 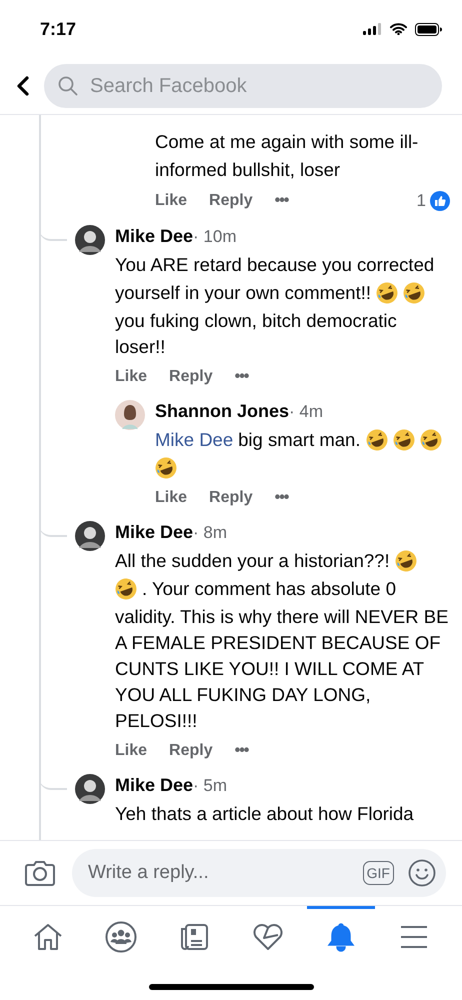 I want to click on mention-link: Mike Dee, so click(x=194, y=440).